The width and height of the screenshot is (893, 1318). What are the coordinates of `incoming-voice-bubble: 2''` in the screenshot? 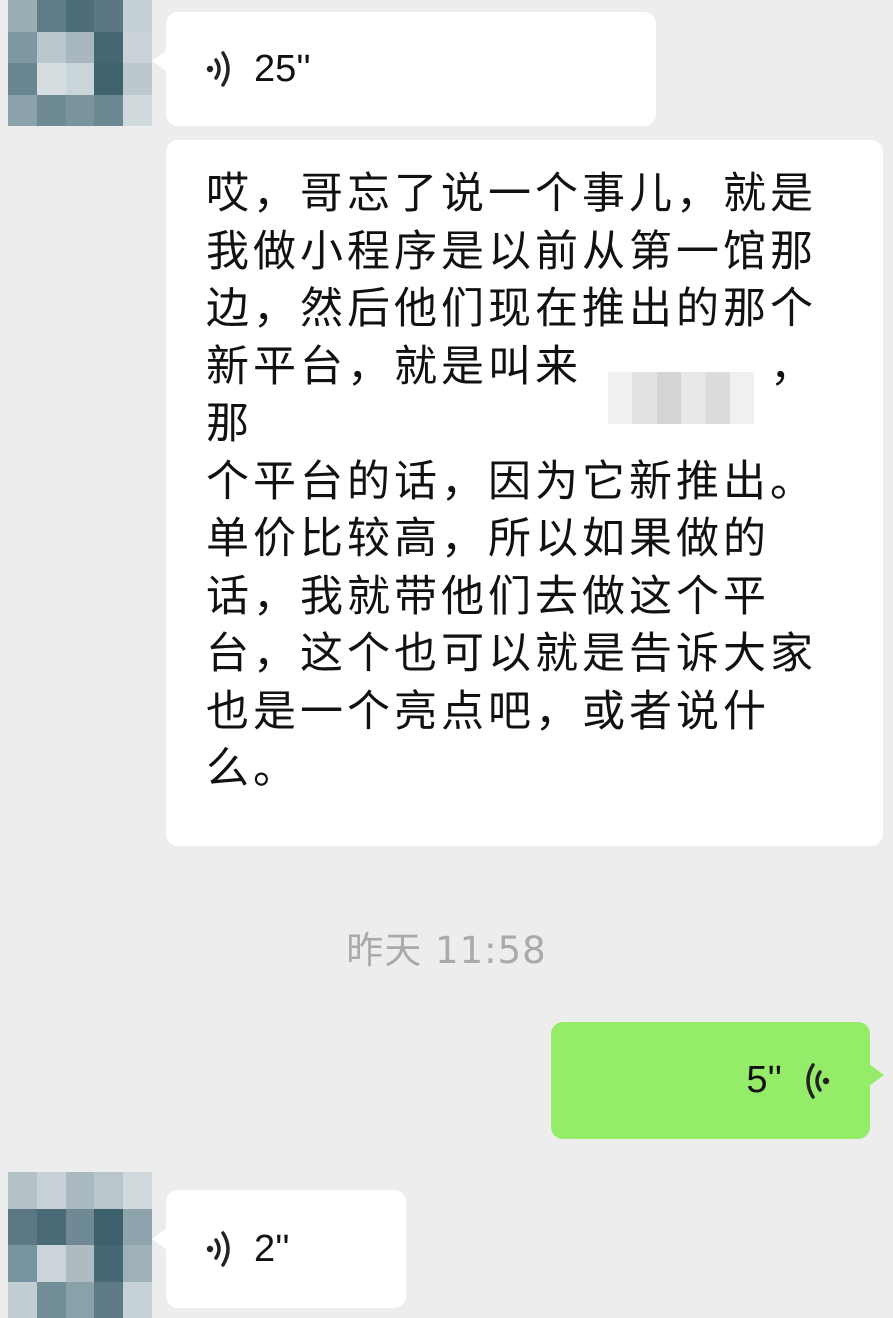 It's located at (279, 1249).